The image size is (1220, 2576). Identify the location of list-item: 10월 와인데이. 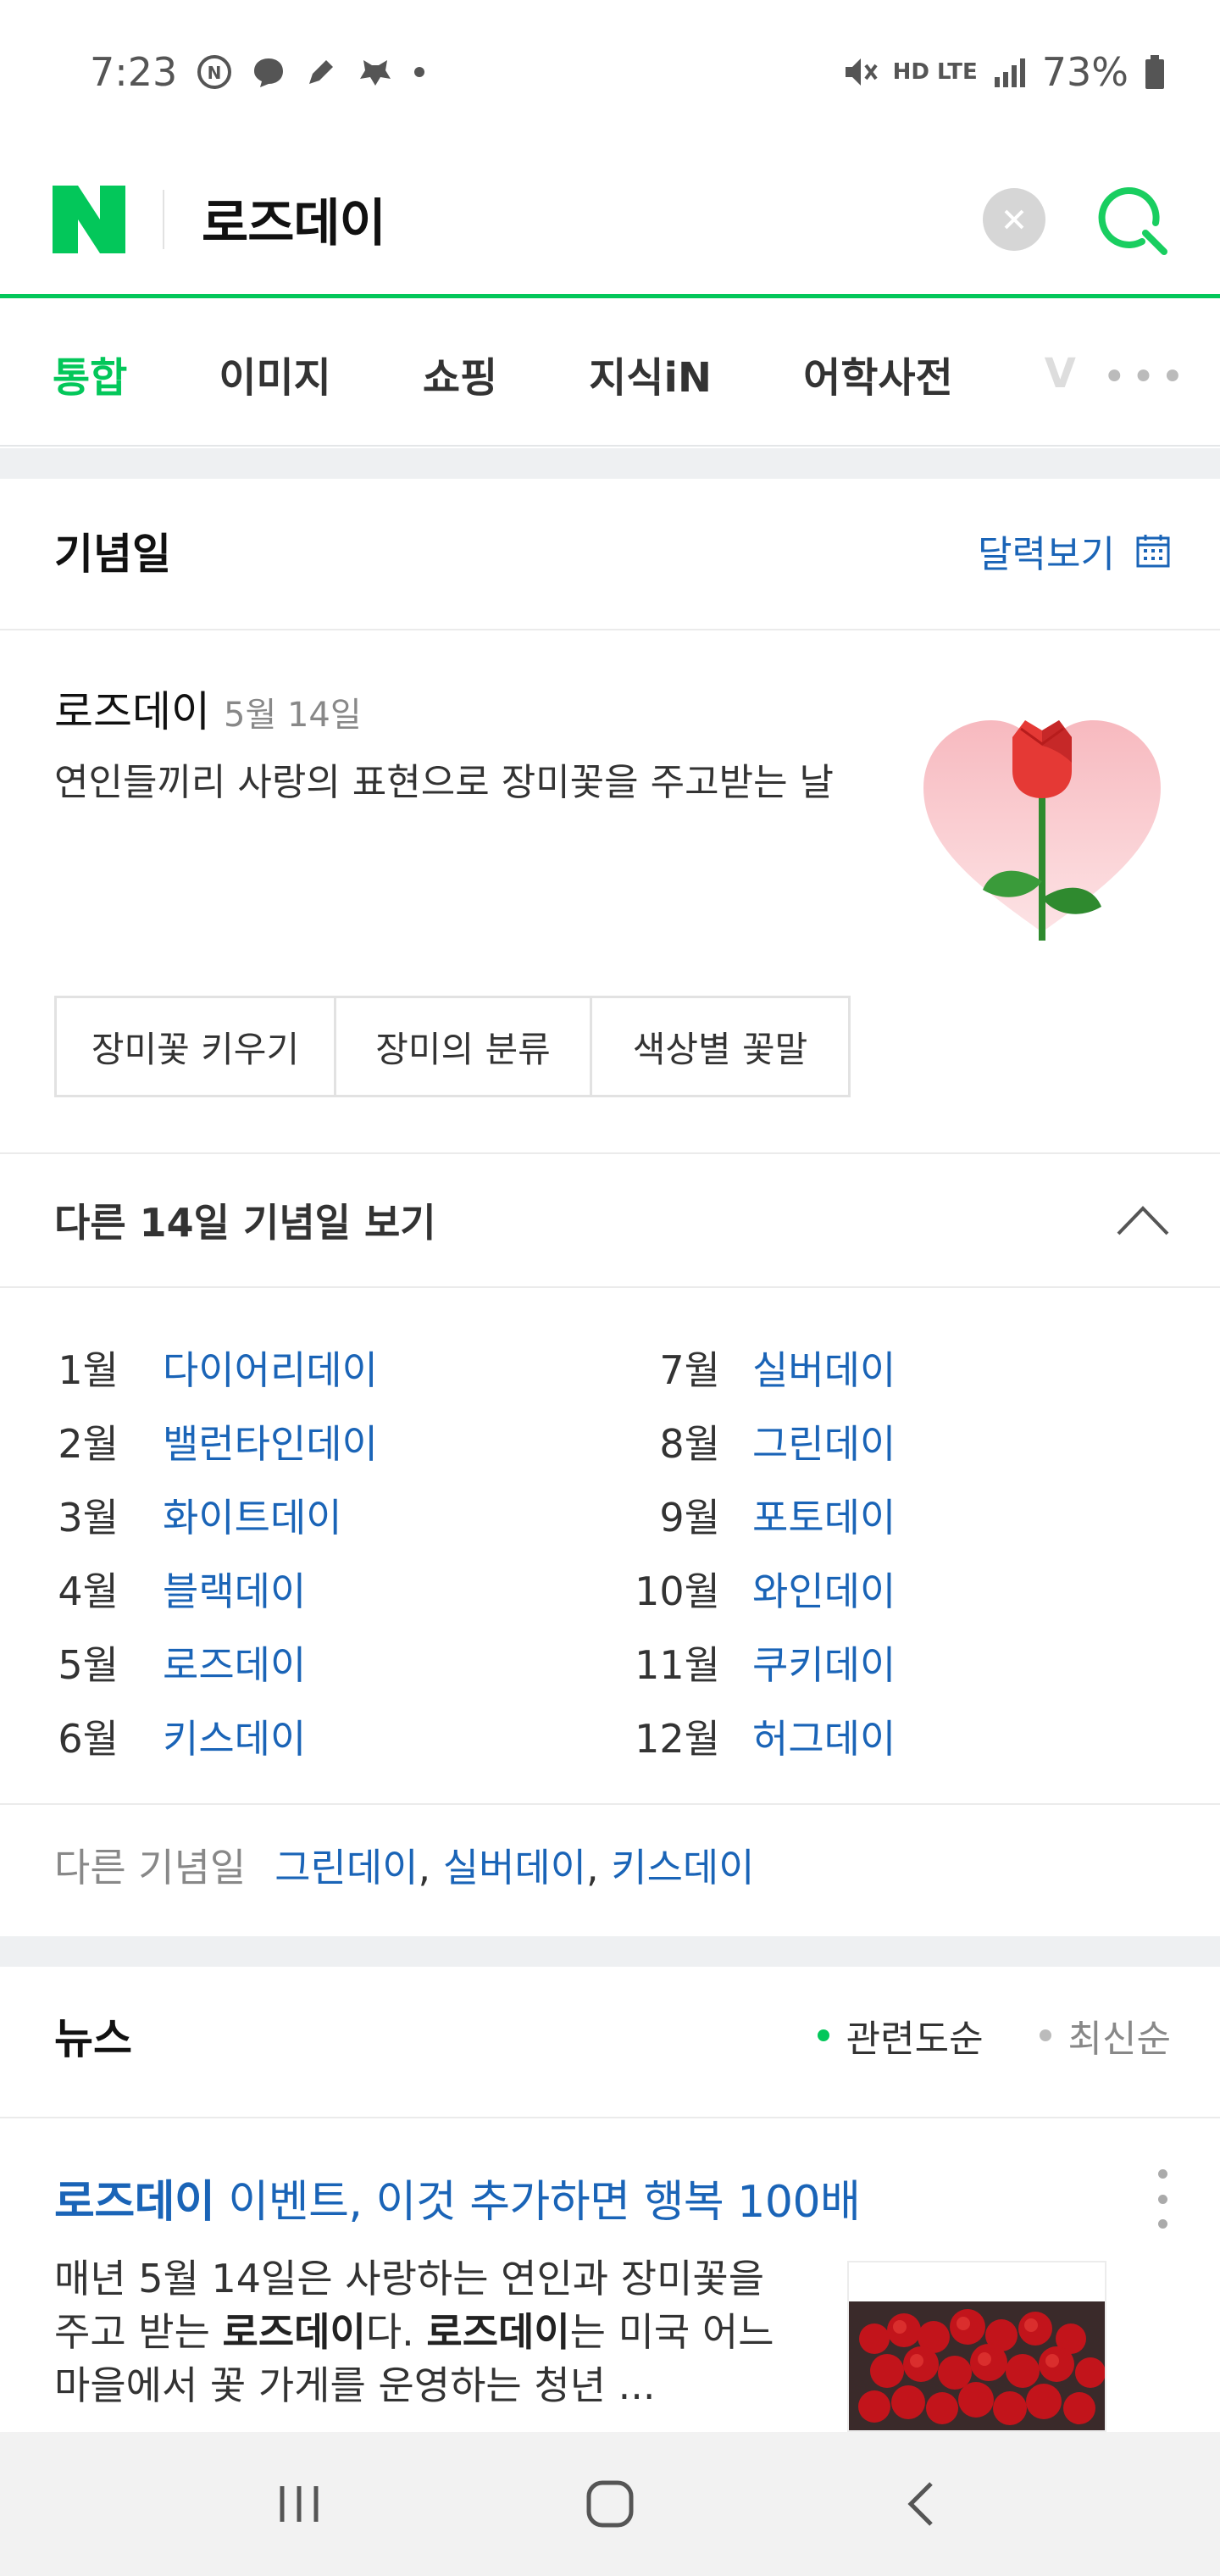
(757, 1588).